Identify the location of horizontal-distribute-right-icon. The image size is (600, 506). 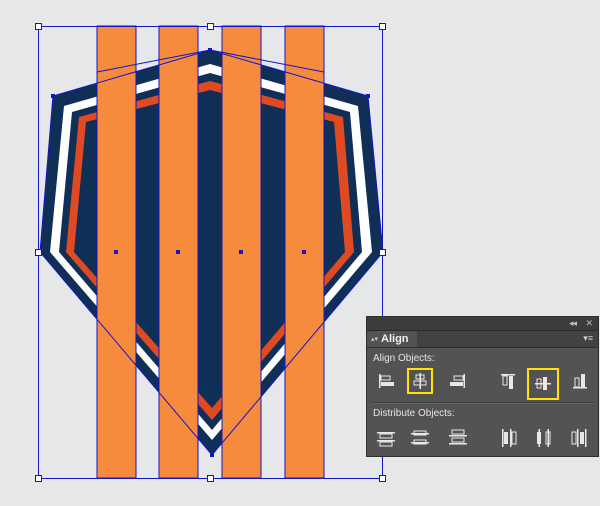
(579, 438).